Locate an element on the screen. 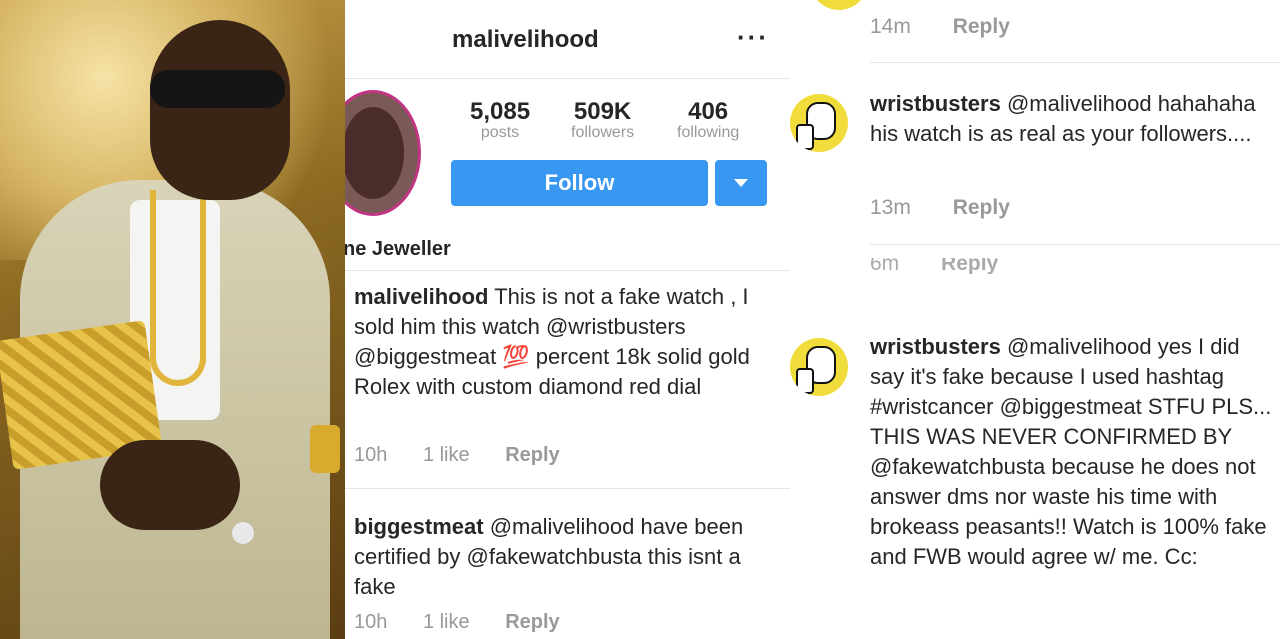 This screenshot has height=639, width=1280. hand is located at coordinates (170, 485).